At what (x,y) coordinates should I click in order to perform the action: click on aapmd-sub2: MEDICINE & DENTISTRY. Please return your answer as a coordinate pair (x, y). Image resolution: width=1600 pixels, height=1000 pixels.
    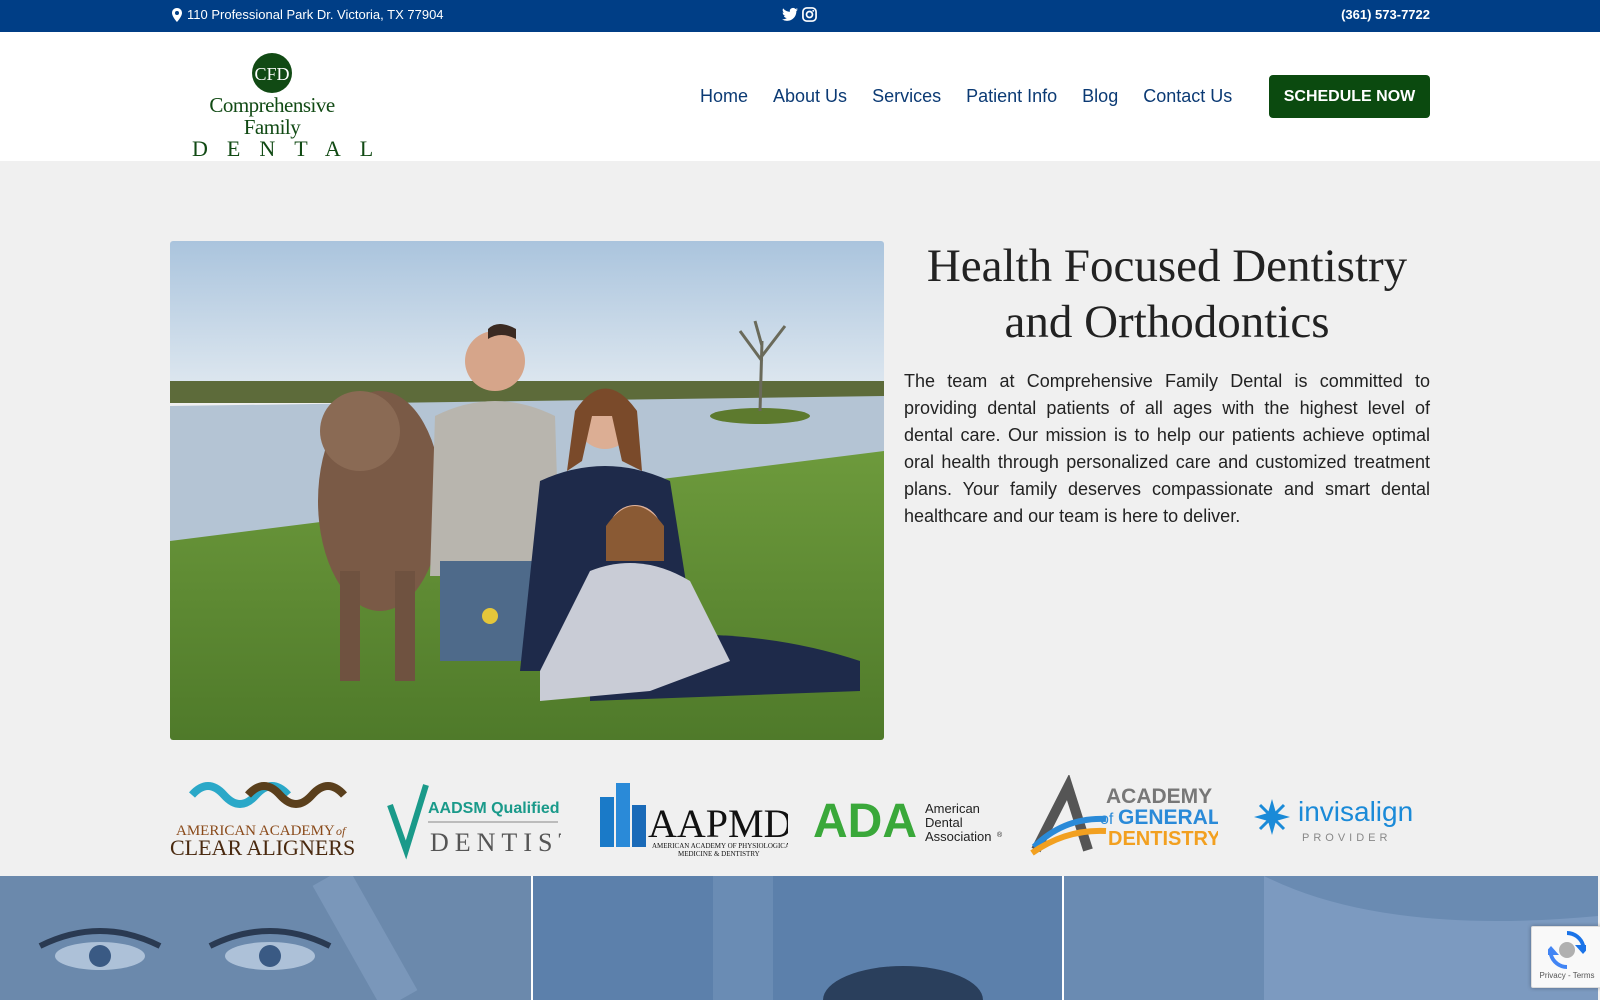
    Looking at the image, I should click on (719, 854).